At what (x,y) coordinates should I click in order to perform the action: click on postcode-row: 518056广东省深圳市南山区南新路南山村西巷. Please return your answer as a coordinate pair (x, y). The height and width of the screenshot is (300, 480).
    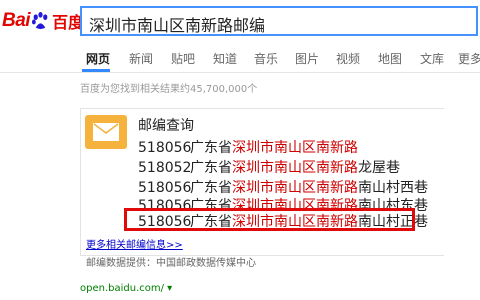
    Looking at the image, I should click on (283, 187).